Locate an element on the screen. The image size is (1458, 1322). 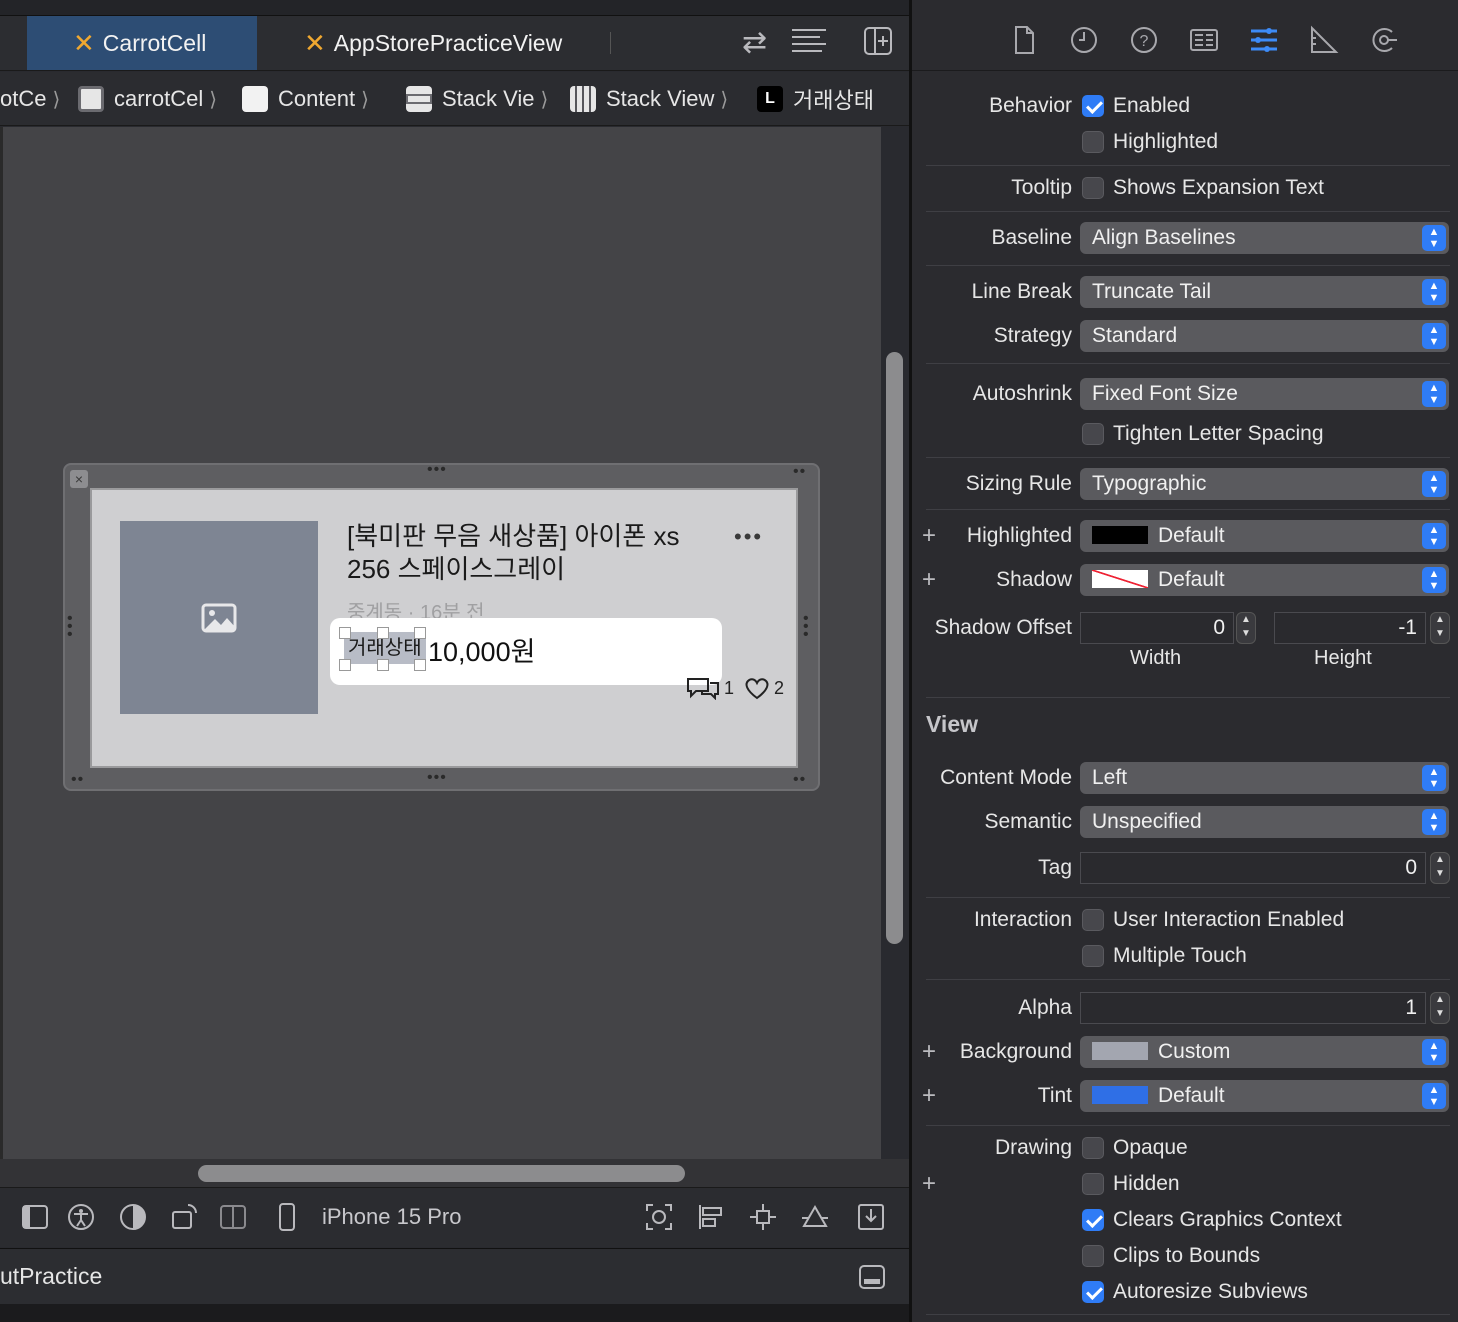
split-view-icon is located at coordinates (233, 1217).